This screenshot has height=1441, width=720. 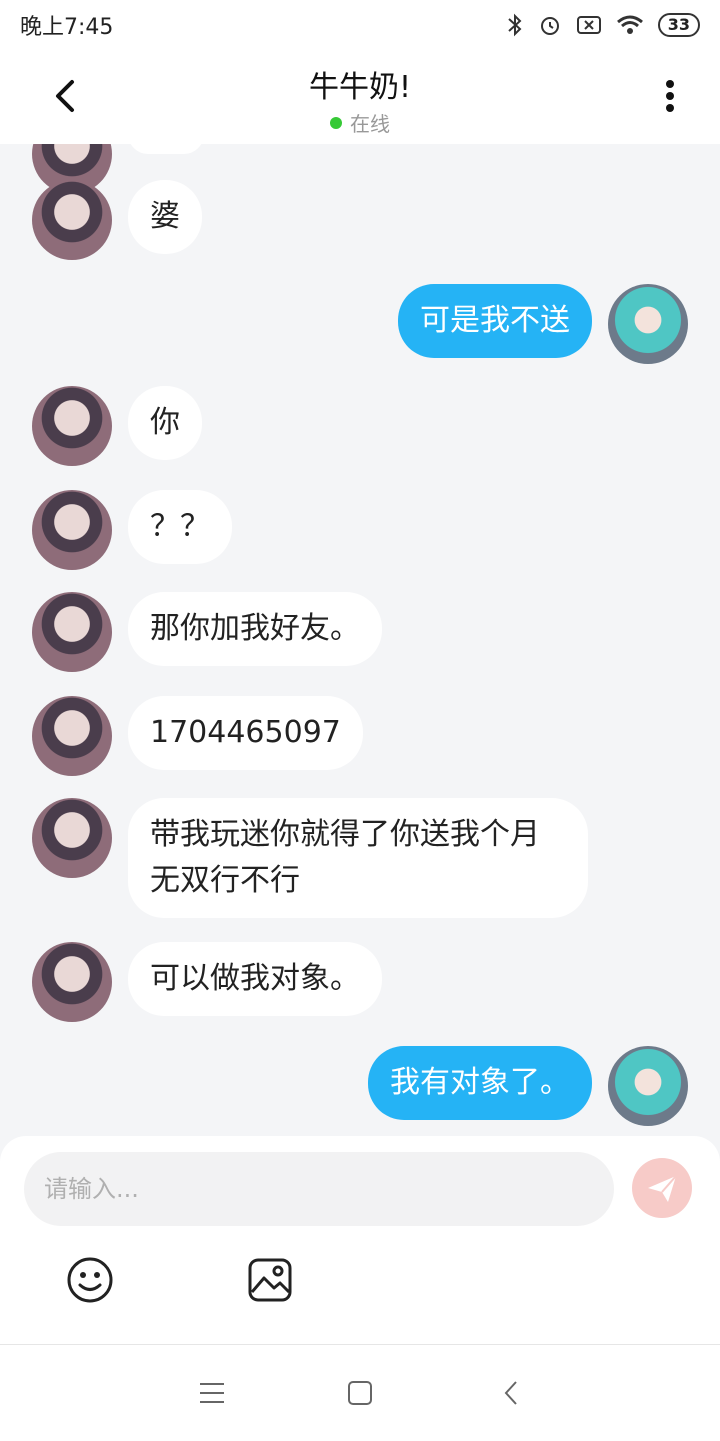 I want to click on message-bubble: 我有对象了。, so click(x=480, y=1083).